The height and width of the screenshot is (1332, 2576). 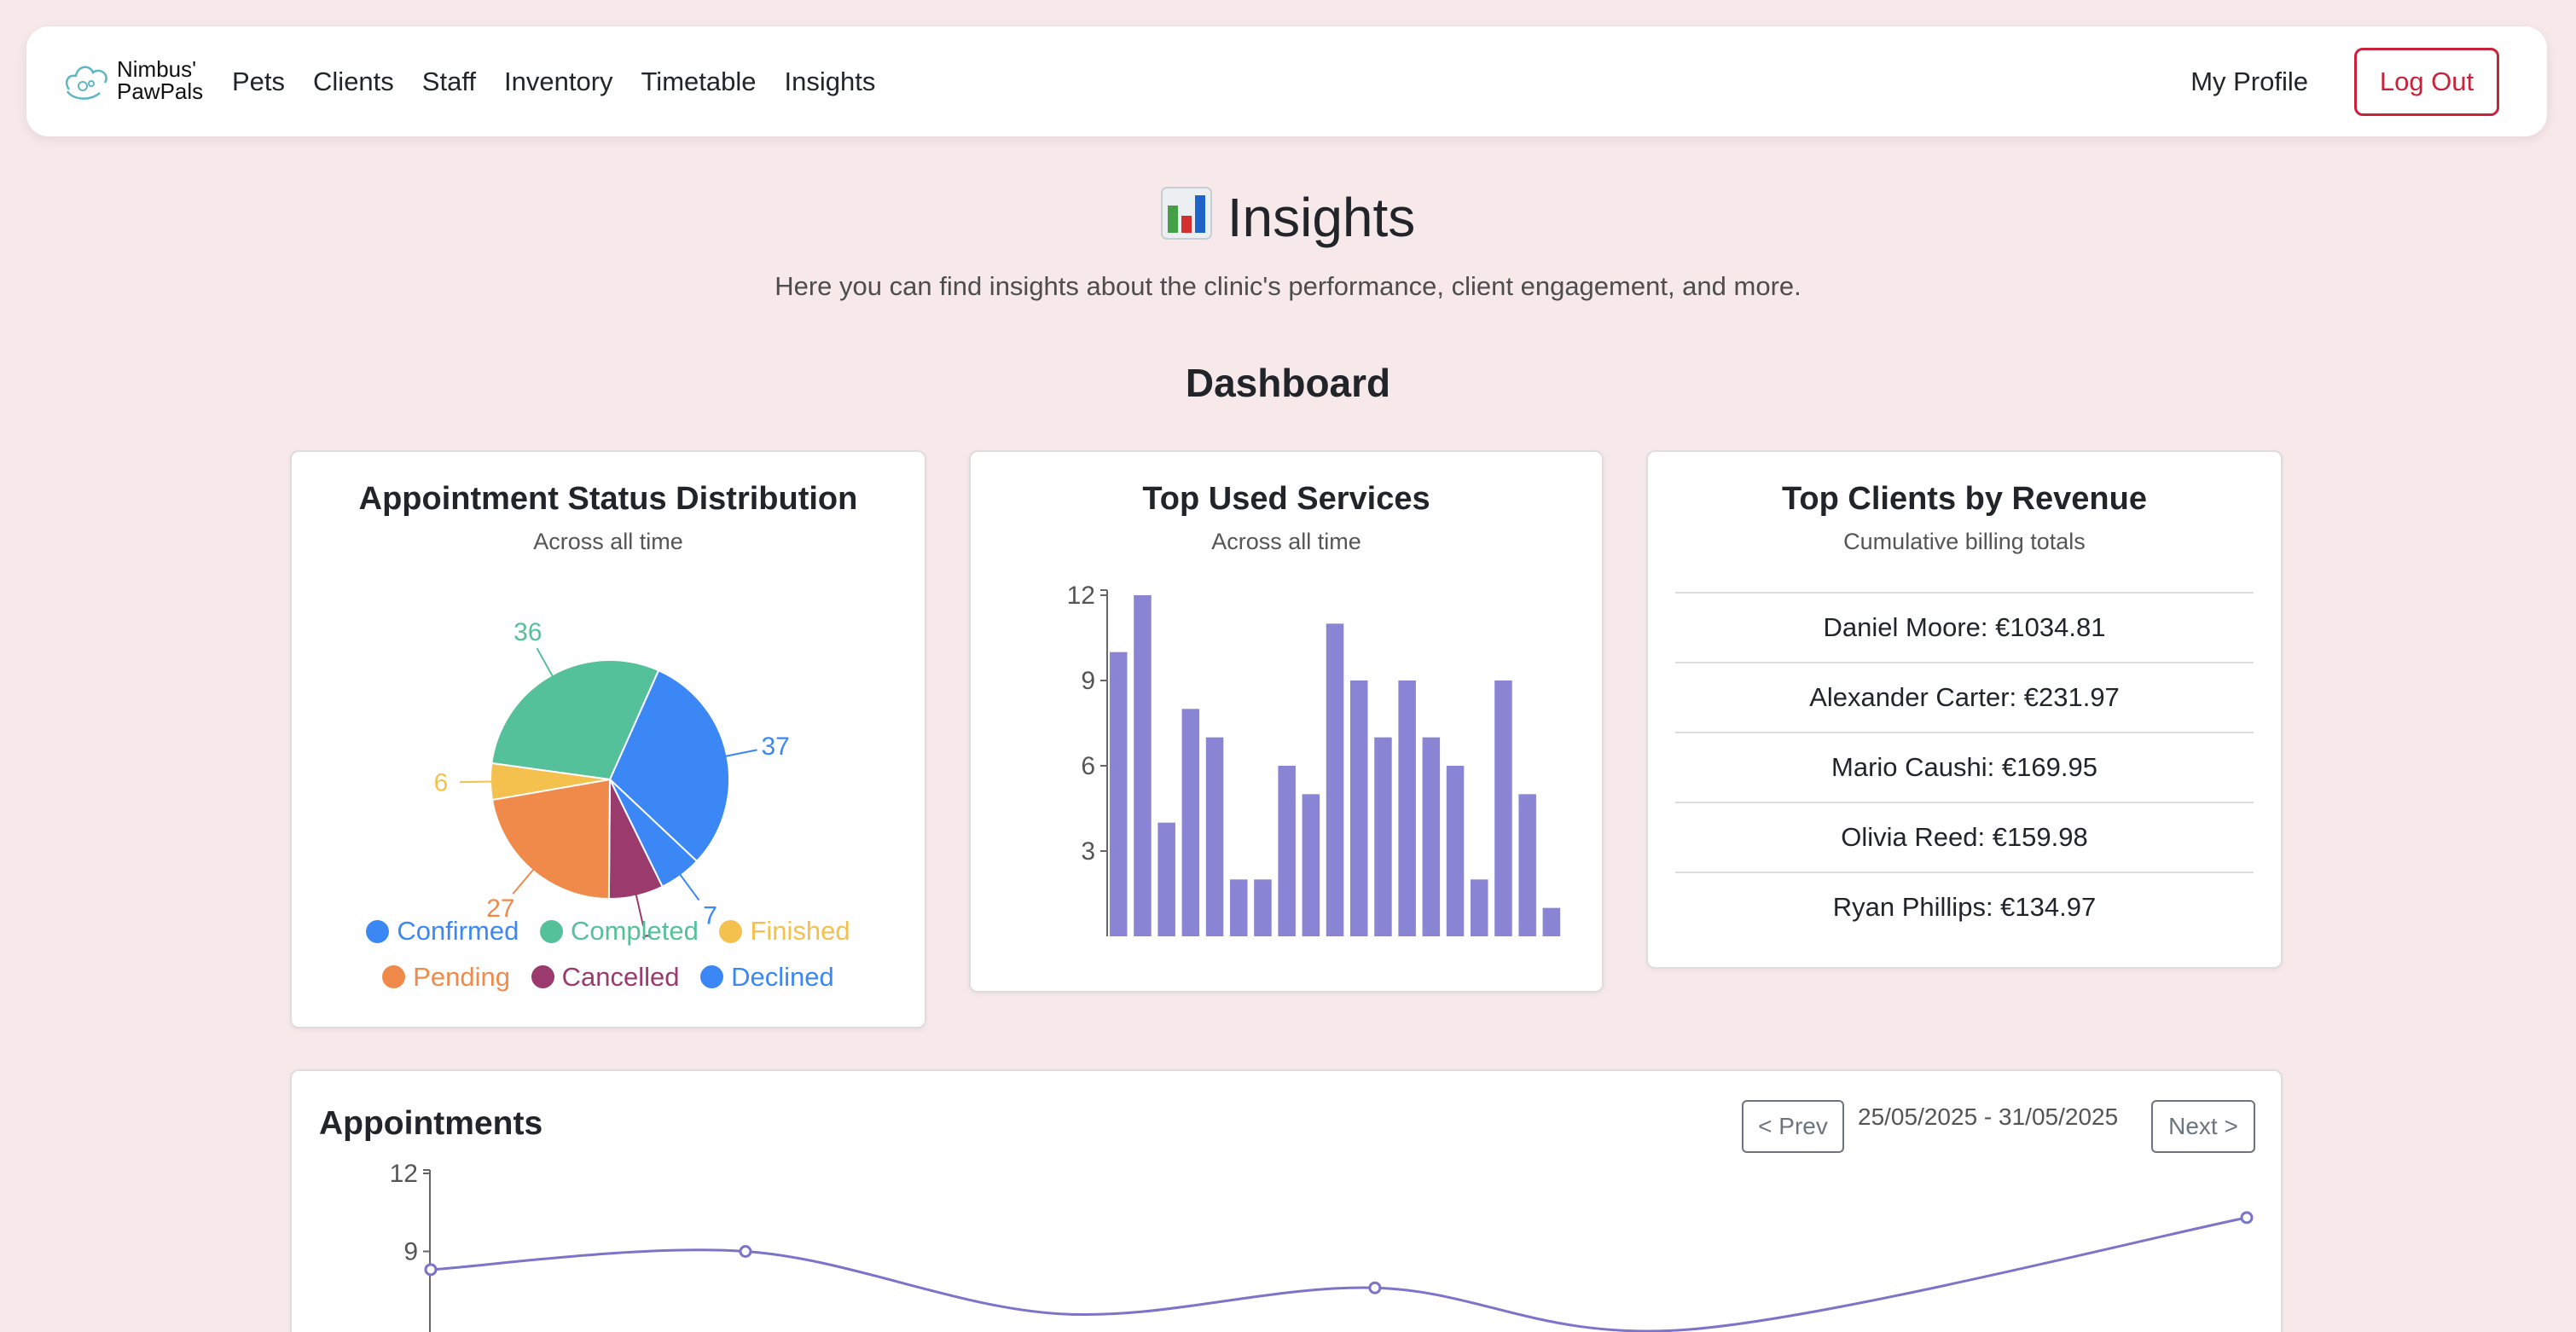 I want to click on paw-logo-icon, so click(x=86, y=83).